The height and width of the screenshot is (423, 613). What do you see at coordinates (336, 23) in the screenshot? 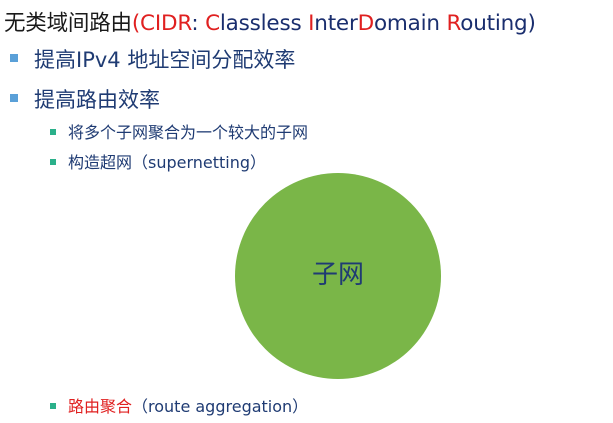
I see `title-inter-rest: nter` at bounding box center [336, 23].